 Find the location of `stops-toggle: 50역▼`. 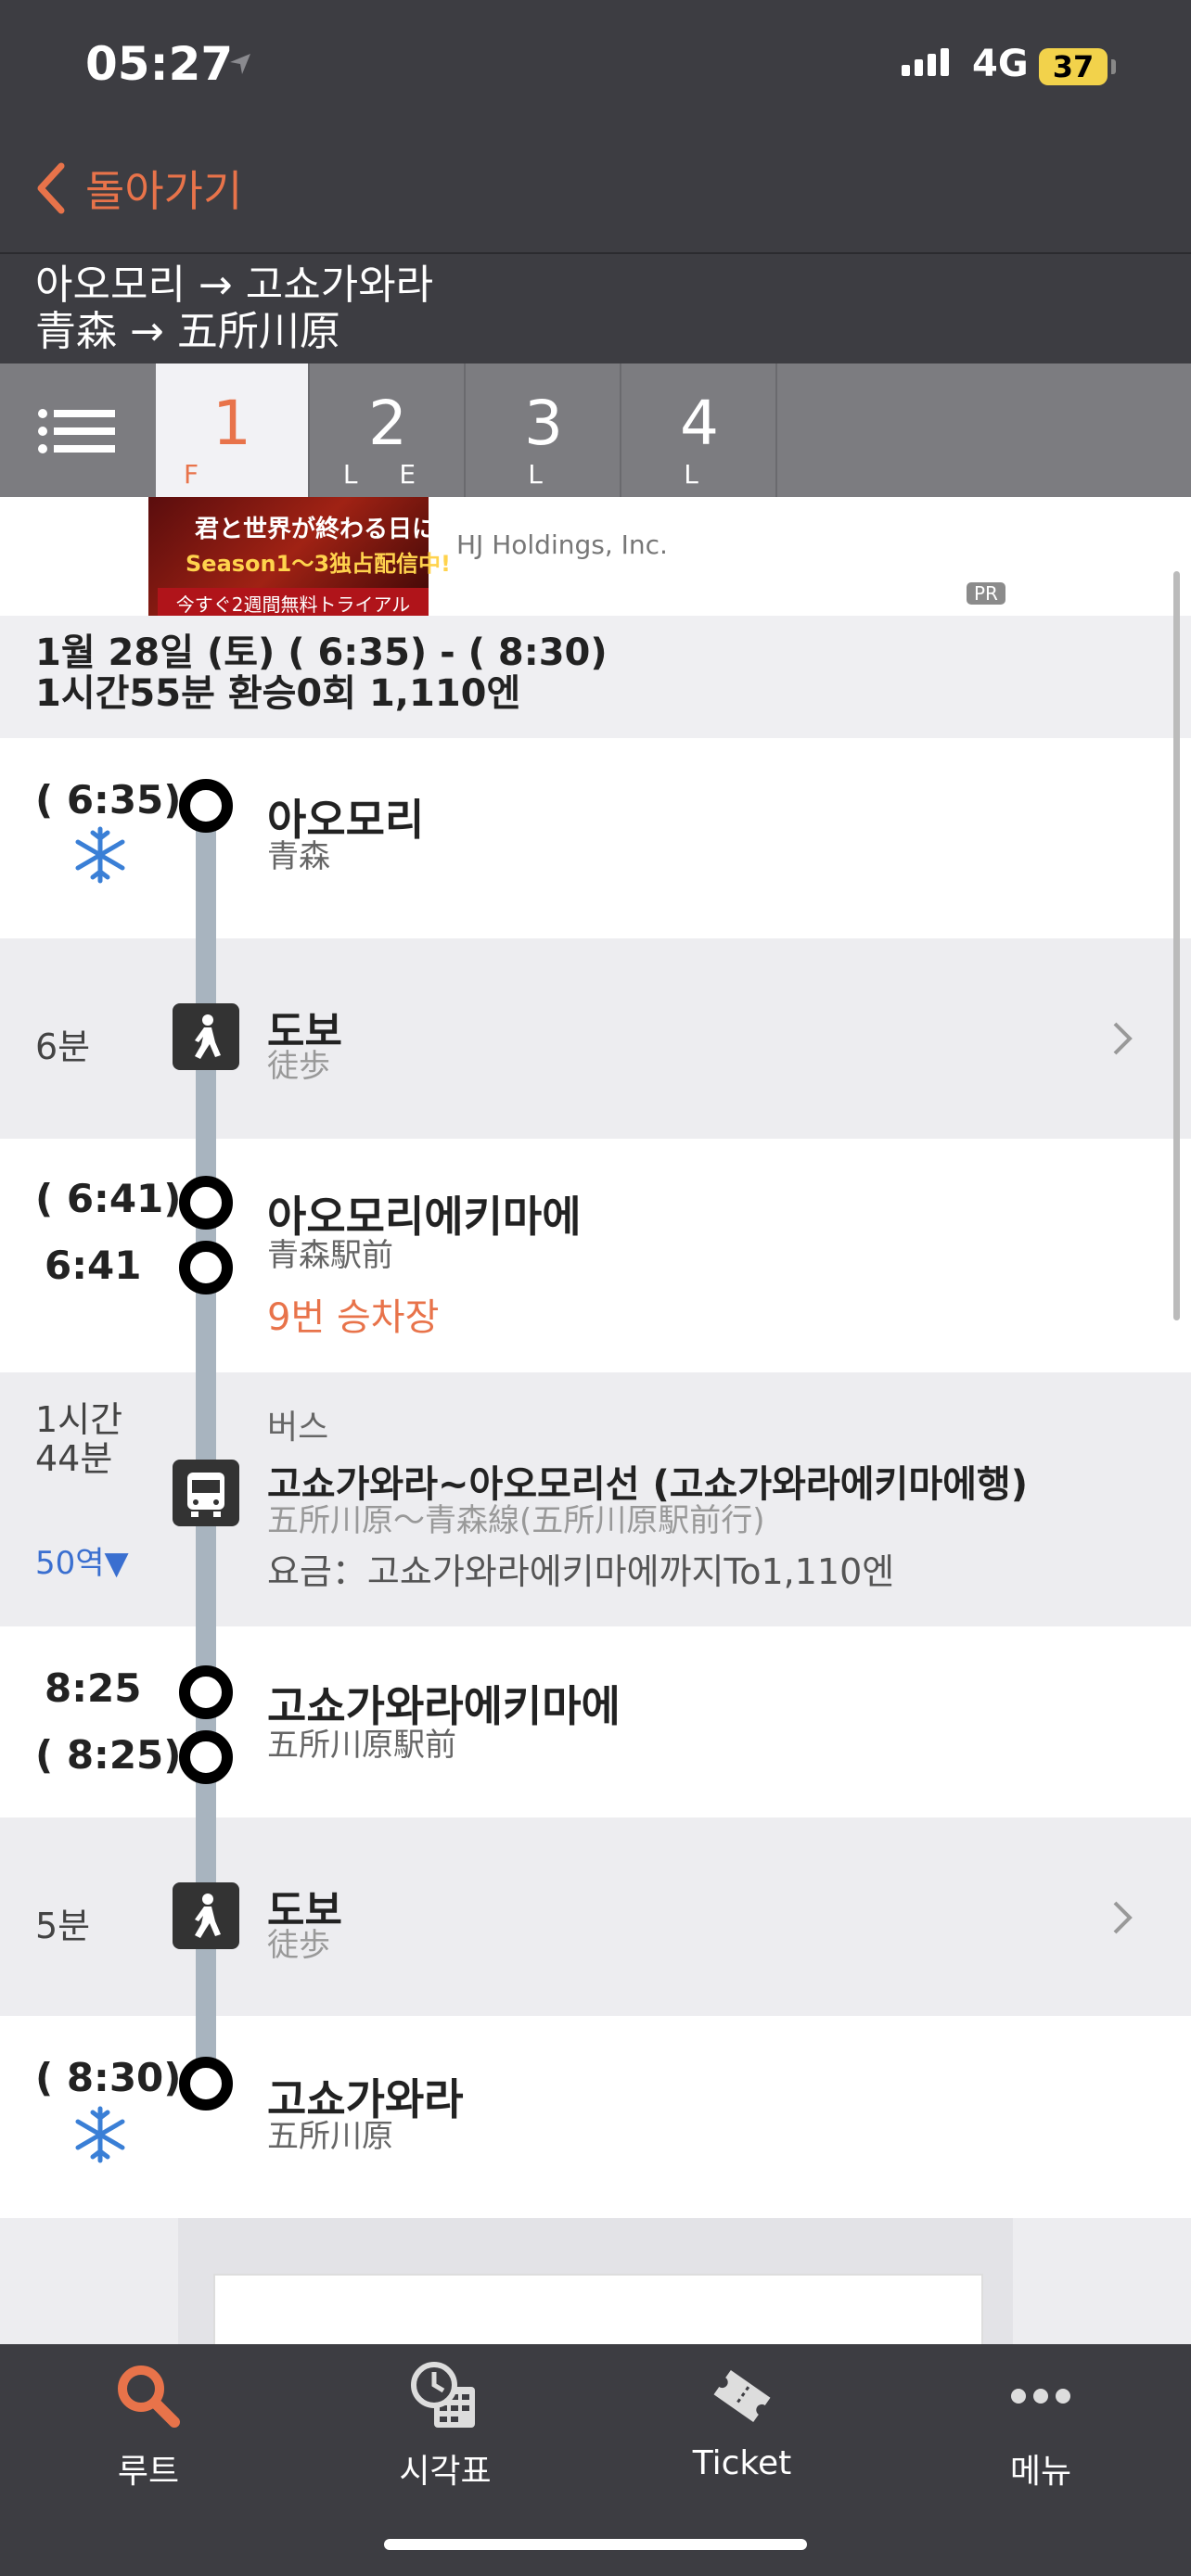

stops-toggle: 50역▼ is located at coordinates (82, 1560).